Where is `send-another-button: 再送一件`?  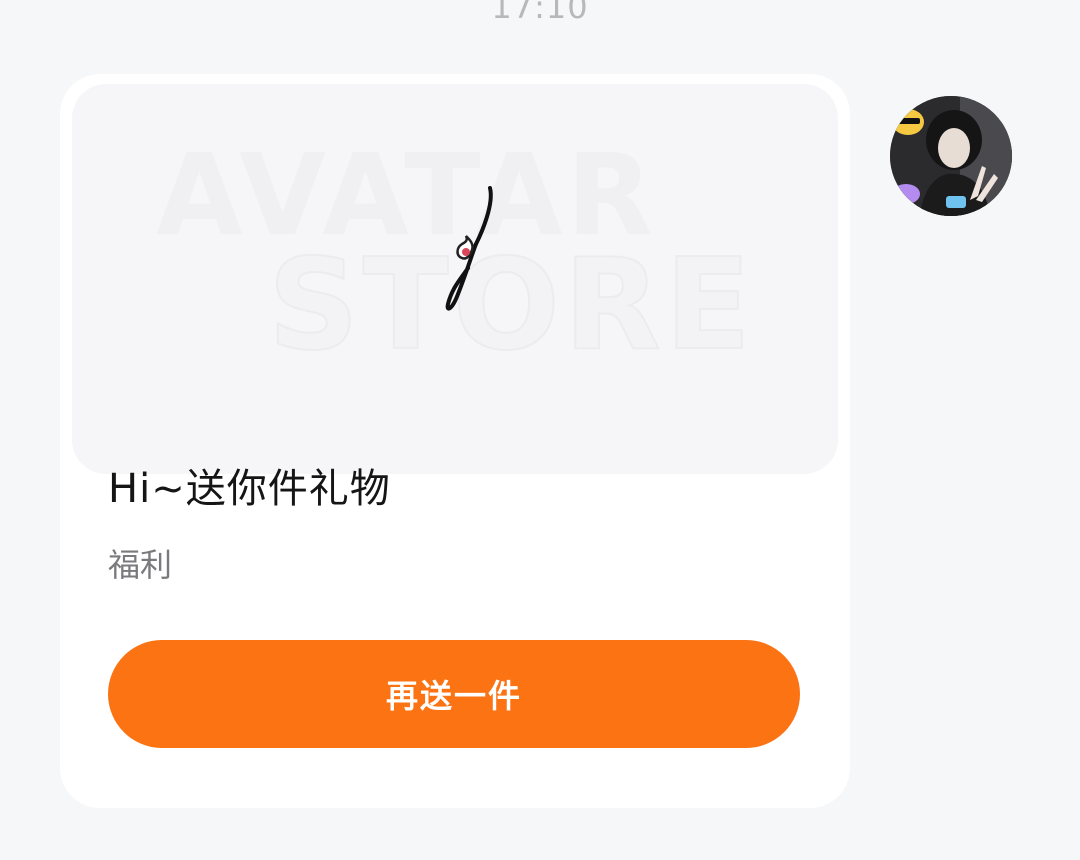 send-another-button: 再送一件 is located at coordinates (454, 694).